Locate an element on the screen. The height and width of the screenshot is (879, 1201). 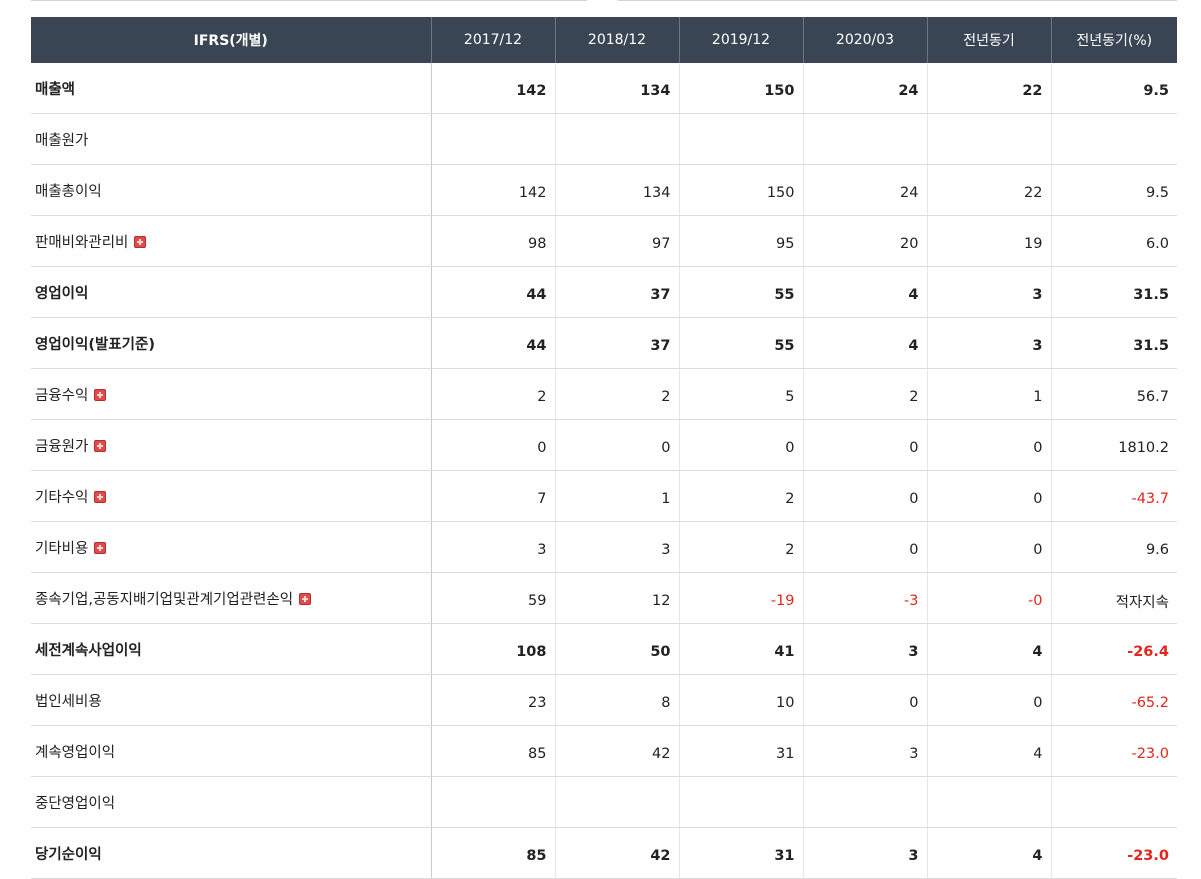
row-label-cell: 금융원가 is located at coordinates (231, 445).